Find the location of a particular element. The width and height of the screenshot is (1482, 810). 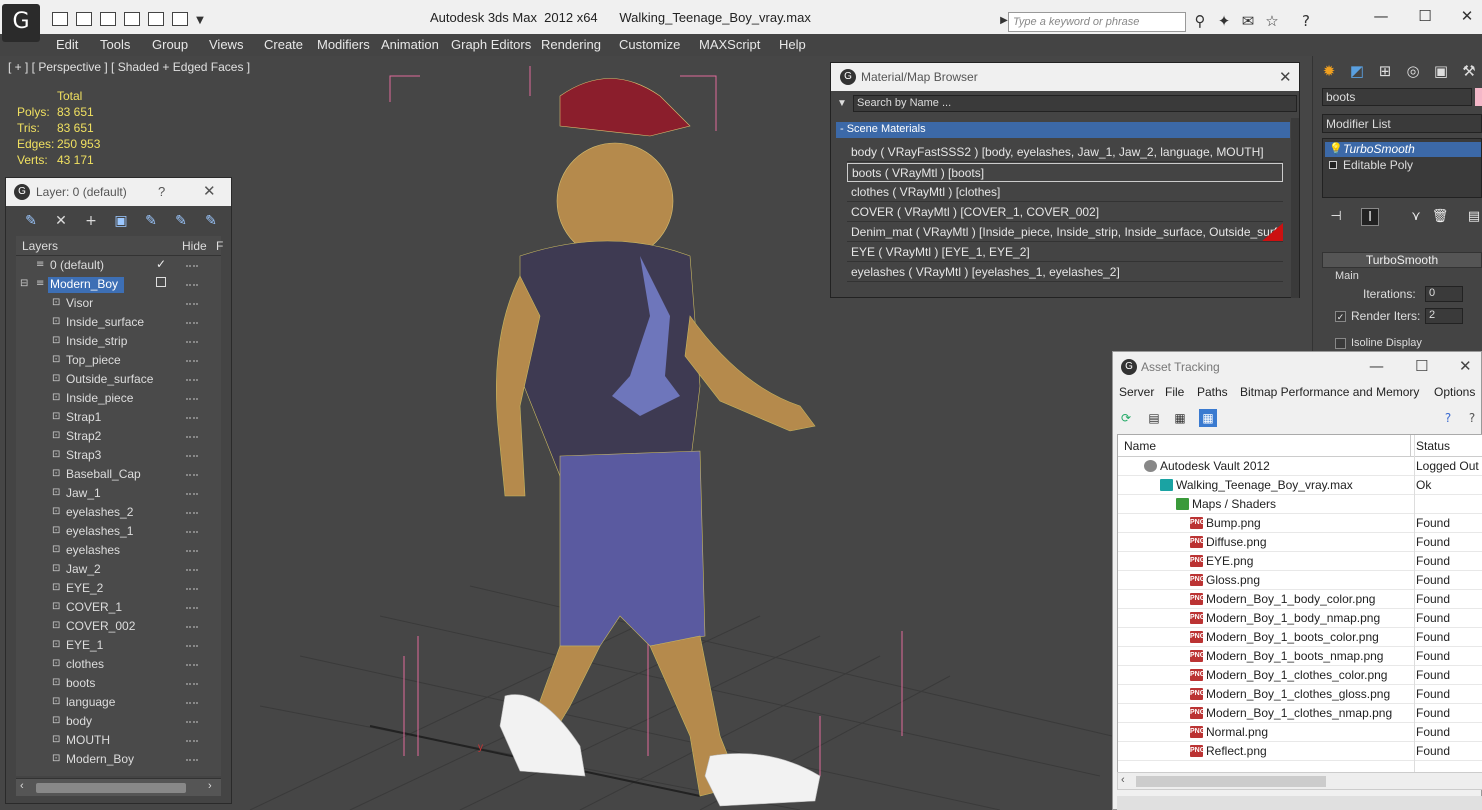

menu-graph-editors: Graph Editors is located at coordinates (491, 44).